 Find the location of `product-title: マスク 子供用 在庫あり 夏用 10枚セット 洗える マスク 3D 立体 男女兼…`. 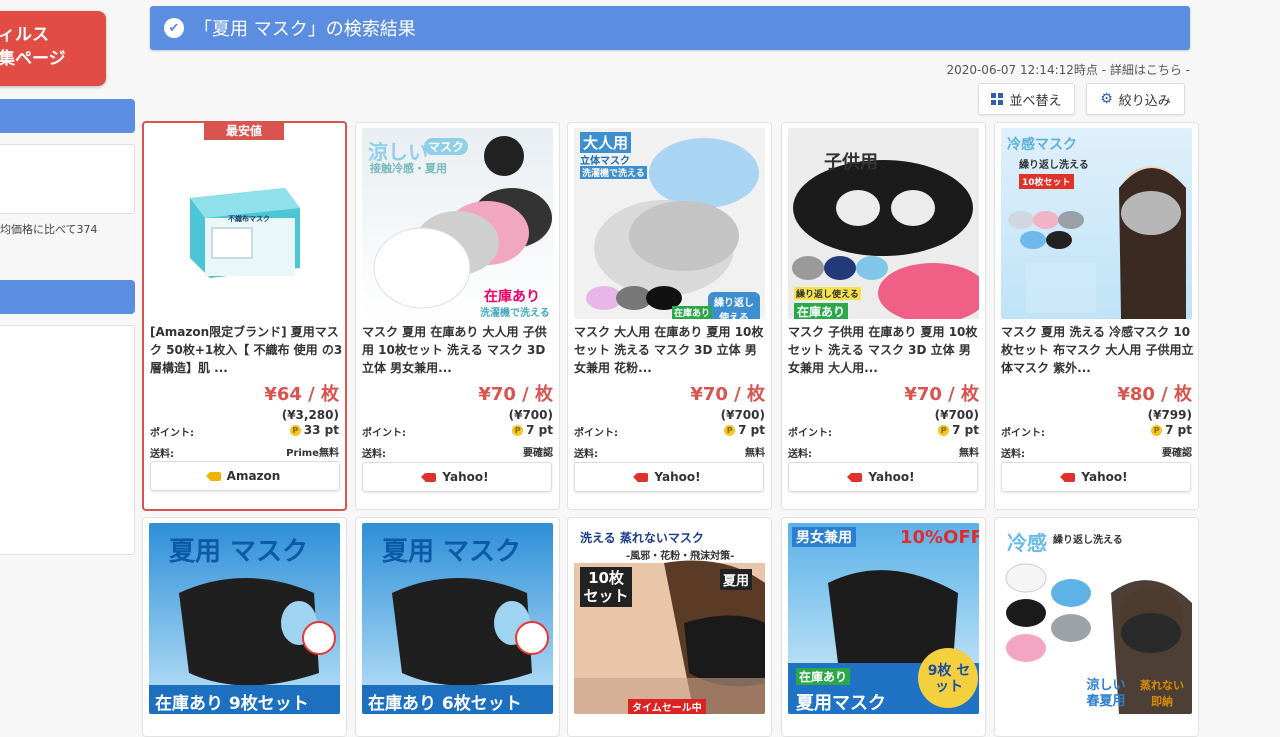

product-title: マスク 子供用 在庫あり 夏用 10枚セット 洗える マスク 3D 立体 男女兼… is located at coordinates (885, 350).